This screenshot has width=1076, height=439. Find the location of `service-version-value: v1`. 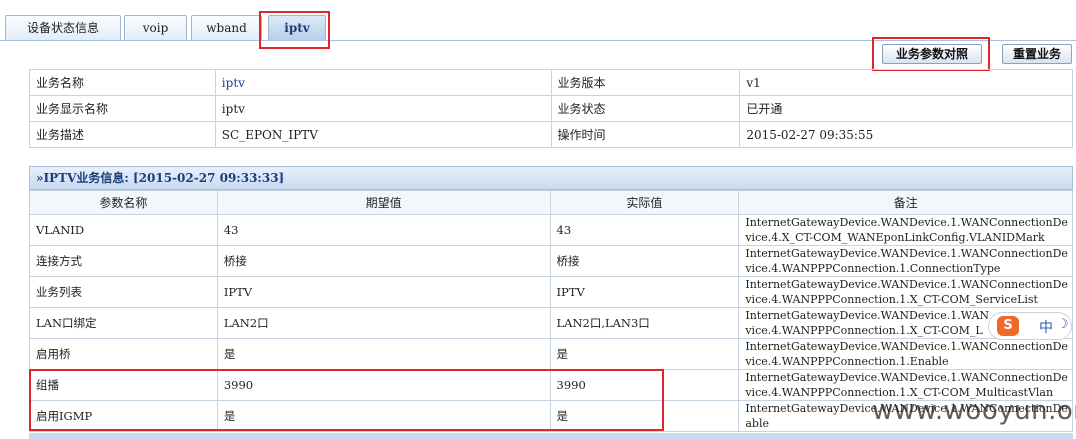

service-version-value: v1 is located at coordinates (906, 82).